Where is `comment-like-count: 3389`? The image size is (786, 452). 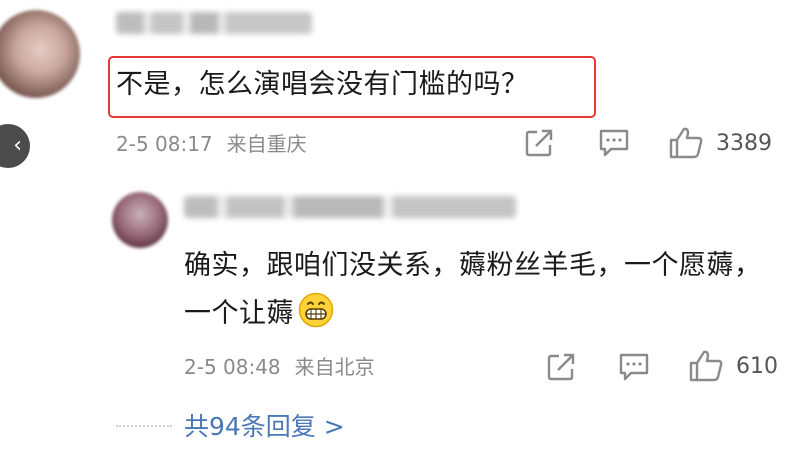 comment-like-count: 3389 is located at coordinates (744, 143).